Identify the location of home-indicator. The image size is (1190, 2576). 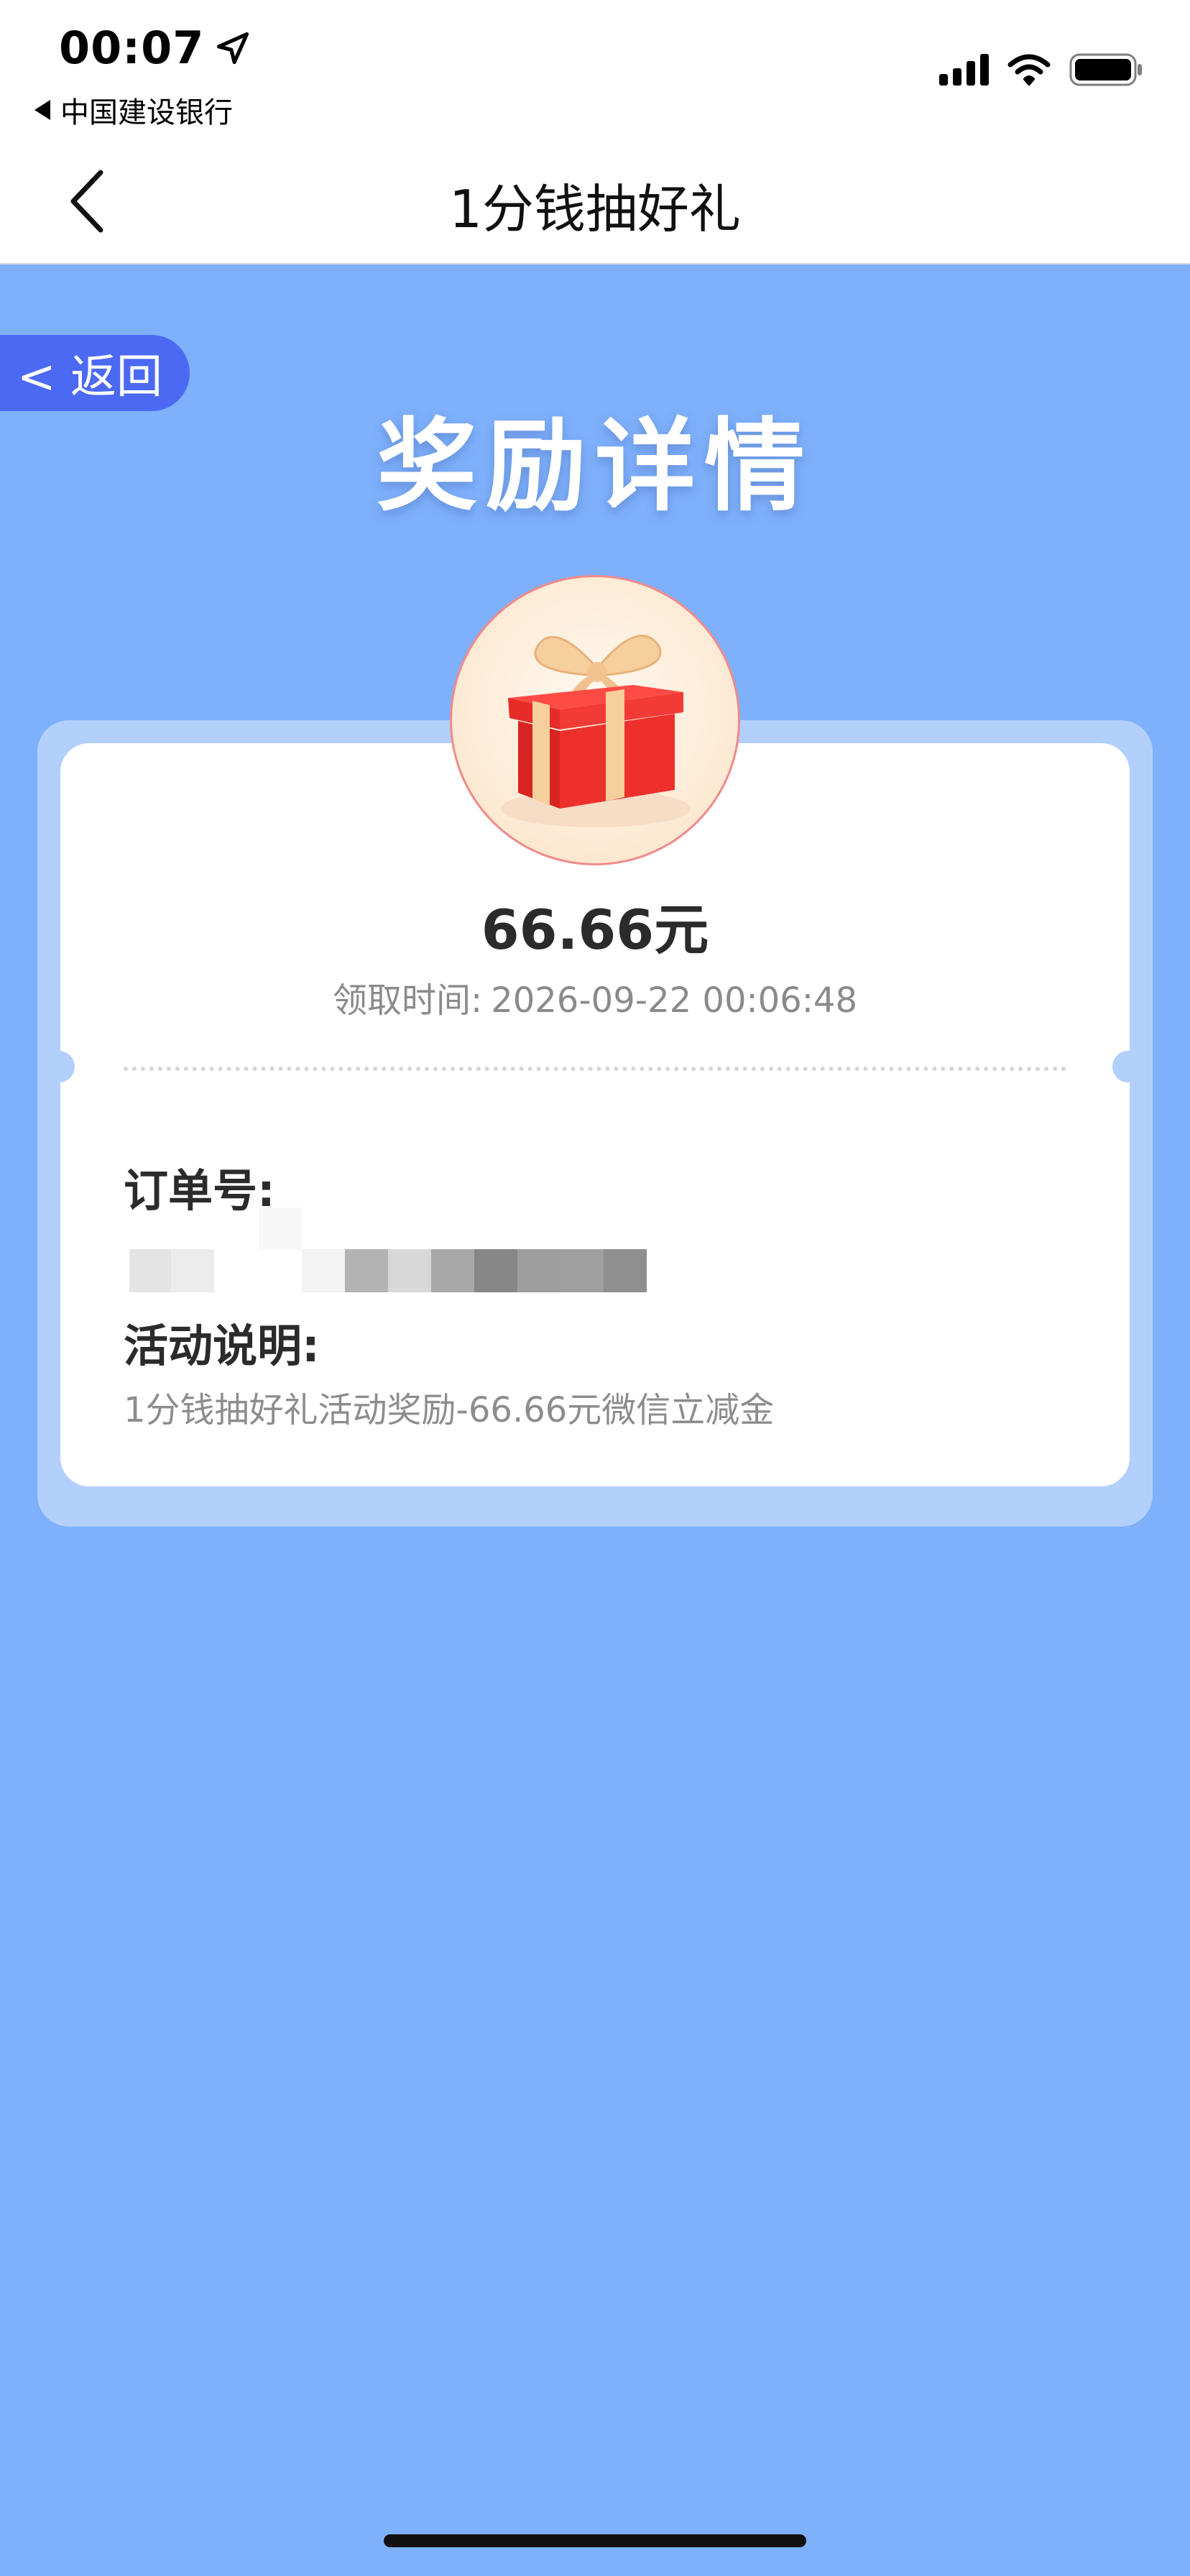
(595, 2540).